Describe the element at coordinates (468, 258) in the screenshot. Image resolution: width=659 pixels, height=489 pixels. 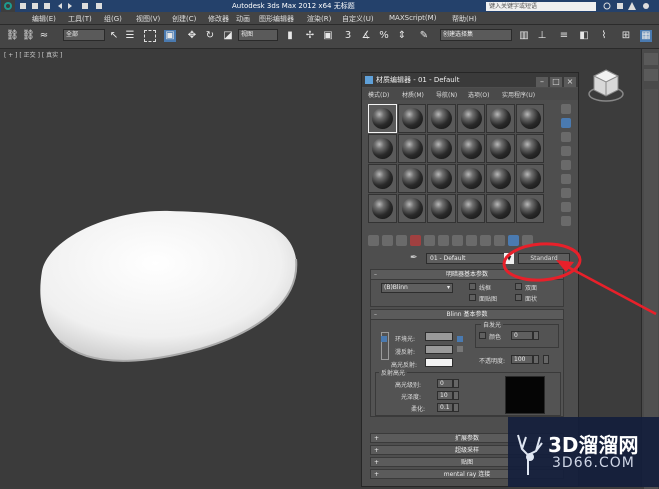
I see `material-name-field: 01 - Default` at that location.